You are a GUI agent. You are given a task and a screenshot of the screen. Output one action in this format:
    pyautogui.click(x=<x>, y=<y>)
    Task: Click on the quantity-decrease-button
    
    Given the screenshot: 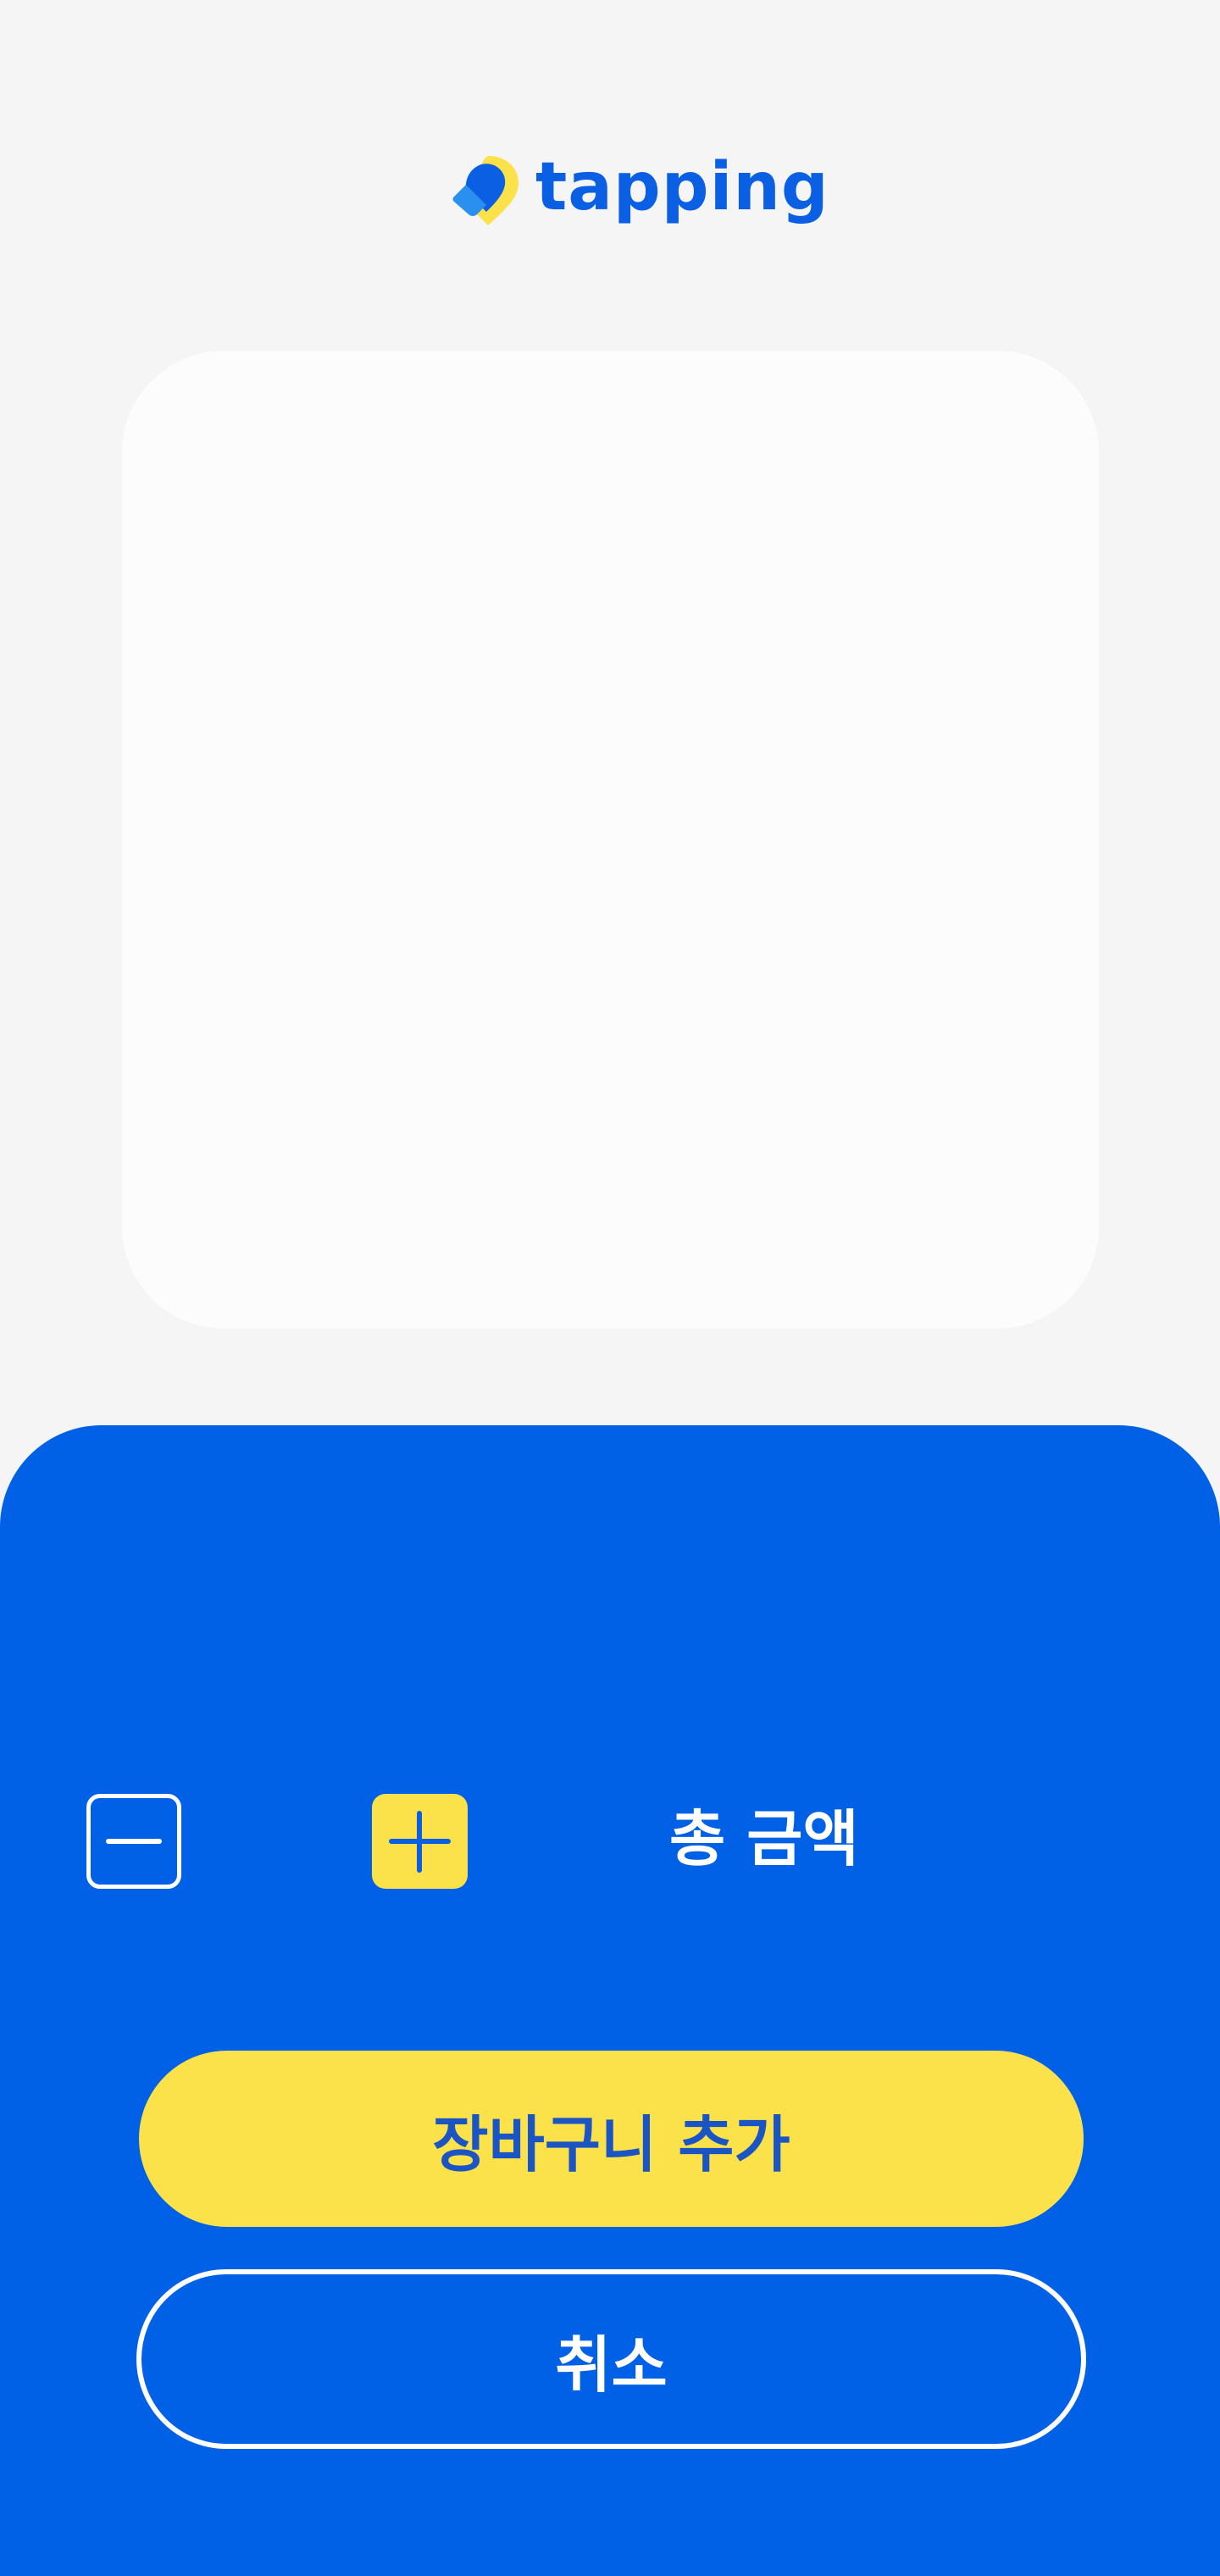 What is the action you would take?
    pyautogui.click(x=133, y=1841)
    